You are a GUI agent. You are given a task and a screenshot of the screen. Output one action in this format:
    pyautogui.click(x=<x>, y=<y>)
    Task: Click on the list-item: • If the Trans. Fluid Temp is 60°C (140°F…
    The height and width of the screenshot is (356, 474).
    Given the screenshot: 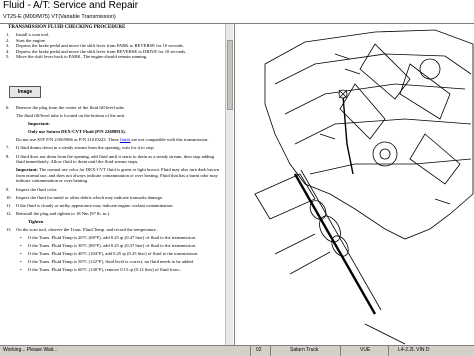 What is the action you would take?
    pyautogui.click(x=101, y=270)
    